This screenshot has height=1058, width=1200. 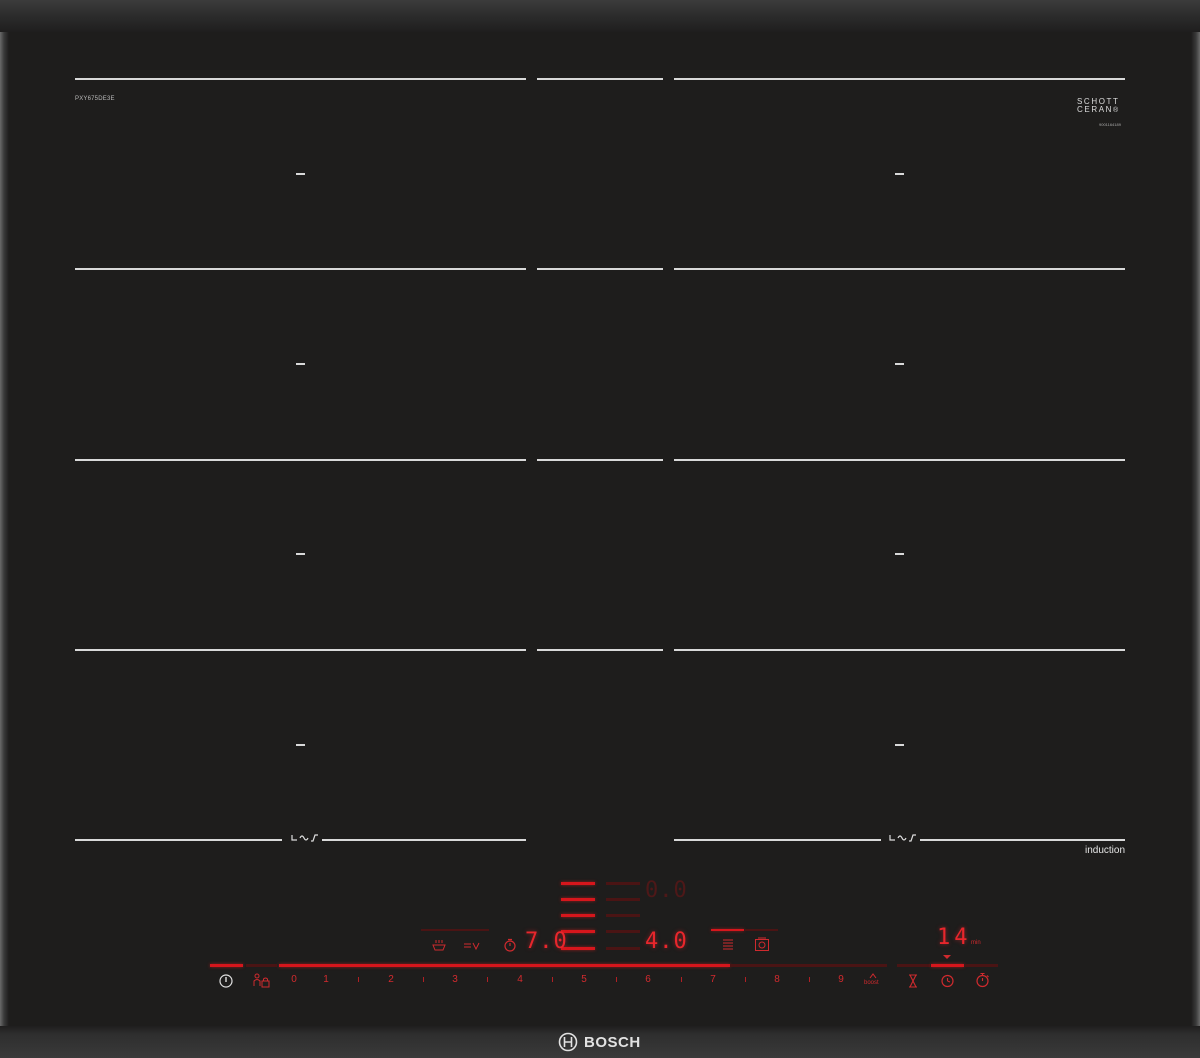 What do you see at coordinates (520, 980) in the screenshot?
I see `power-level-4: 4` at bounding box center [520, 980].